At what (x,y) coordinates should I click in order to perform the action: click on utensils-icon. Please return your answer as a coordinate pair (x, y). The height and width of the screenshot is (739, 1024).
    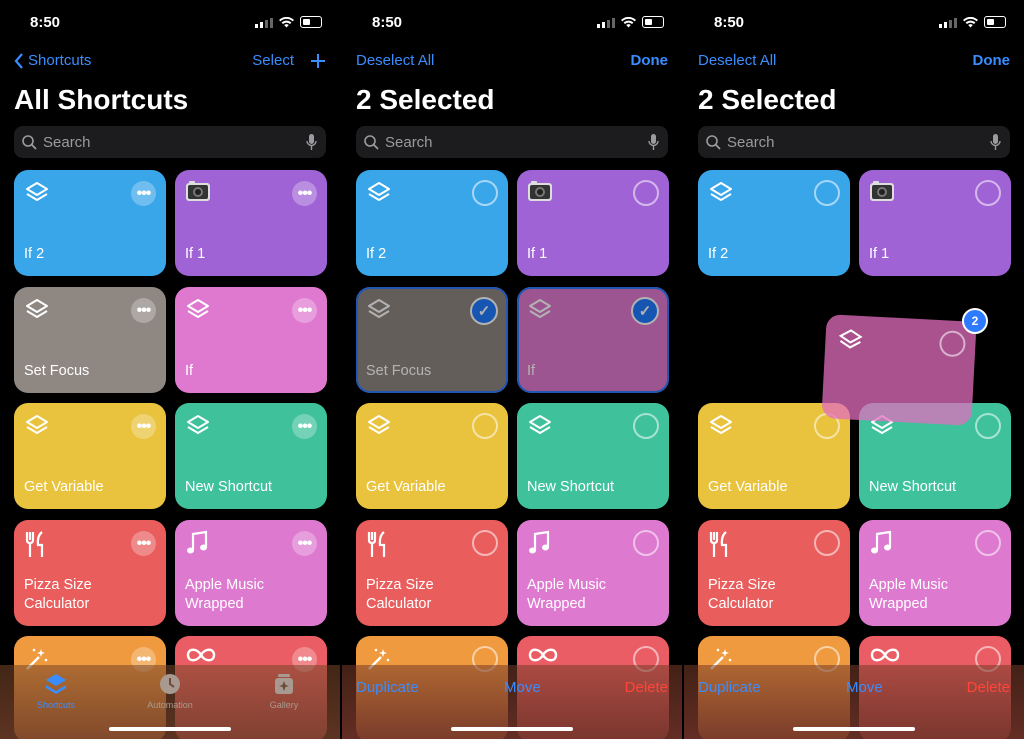
    Looking at the image, I should click on (720, 546).